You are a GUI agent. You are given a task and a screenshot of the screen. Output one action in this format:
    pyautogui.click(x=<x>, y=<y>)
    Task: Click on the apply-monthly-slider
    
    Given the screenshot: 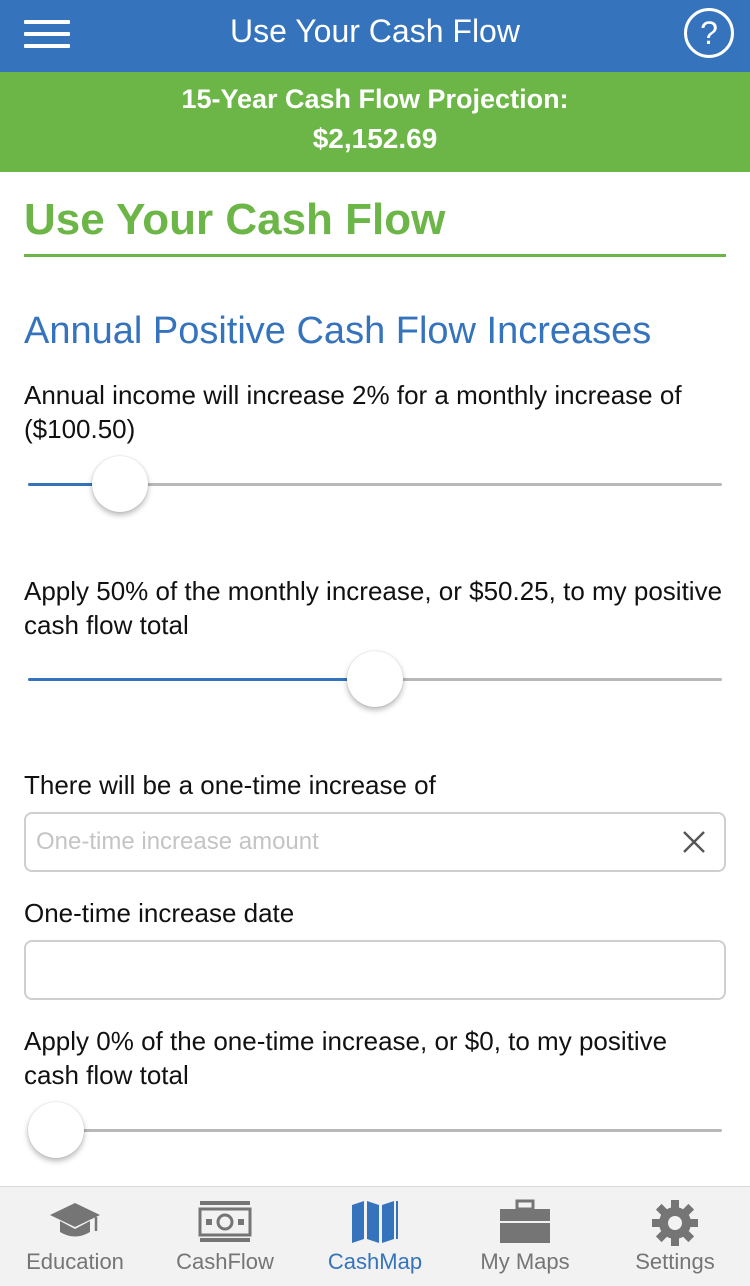 What is the action you would take?
    pyautogui.click(x=375, y=680)
    